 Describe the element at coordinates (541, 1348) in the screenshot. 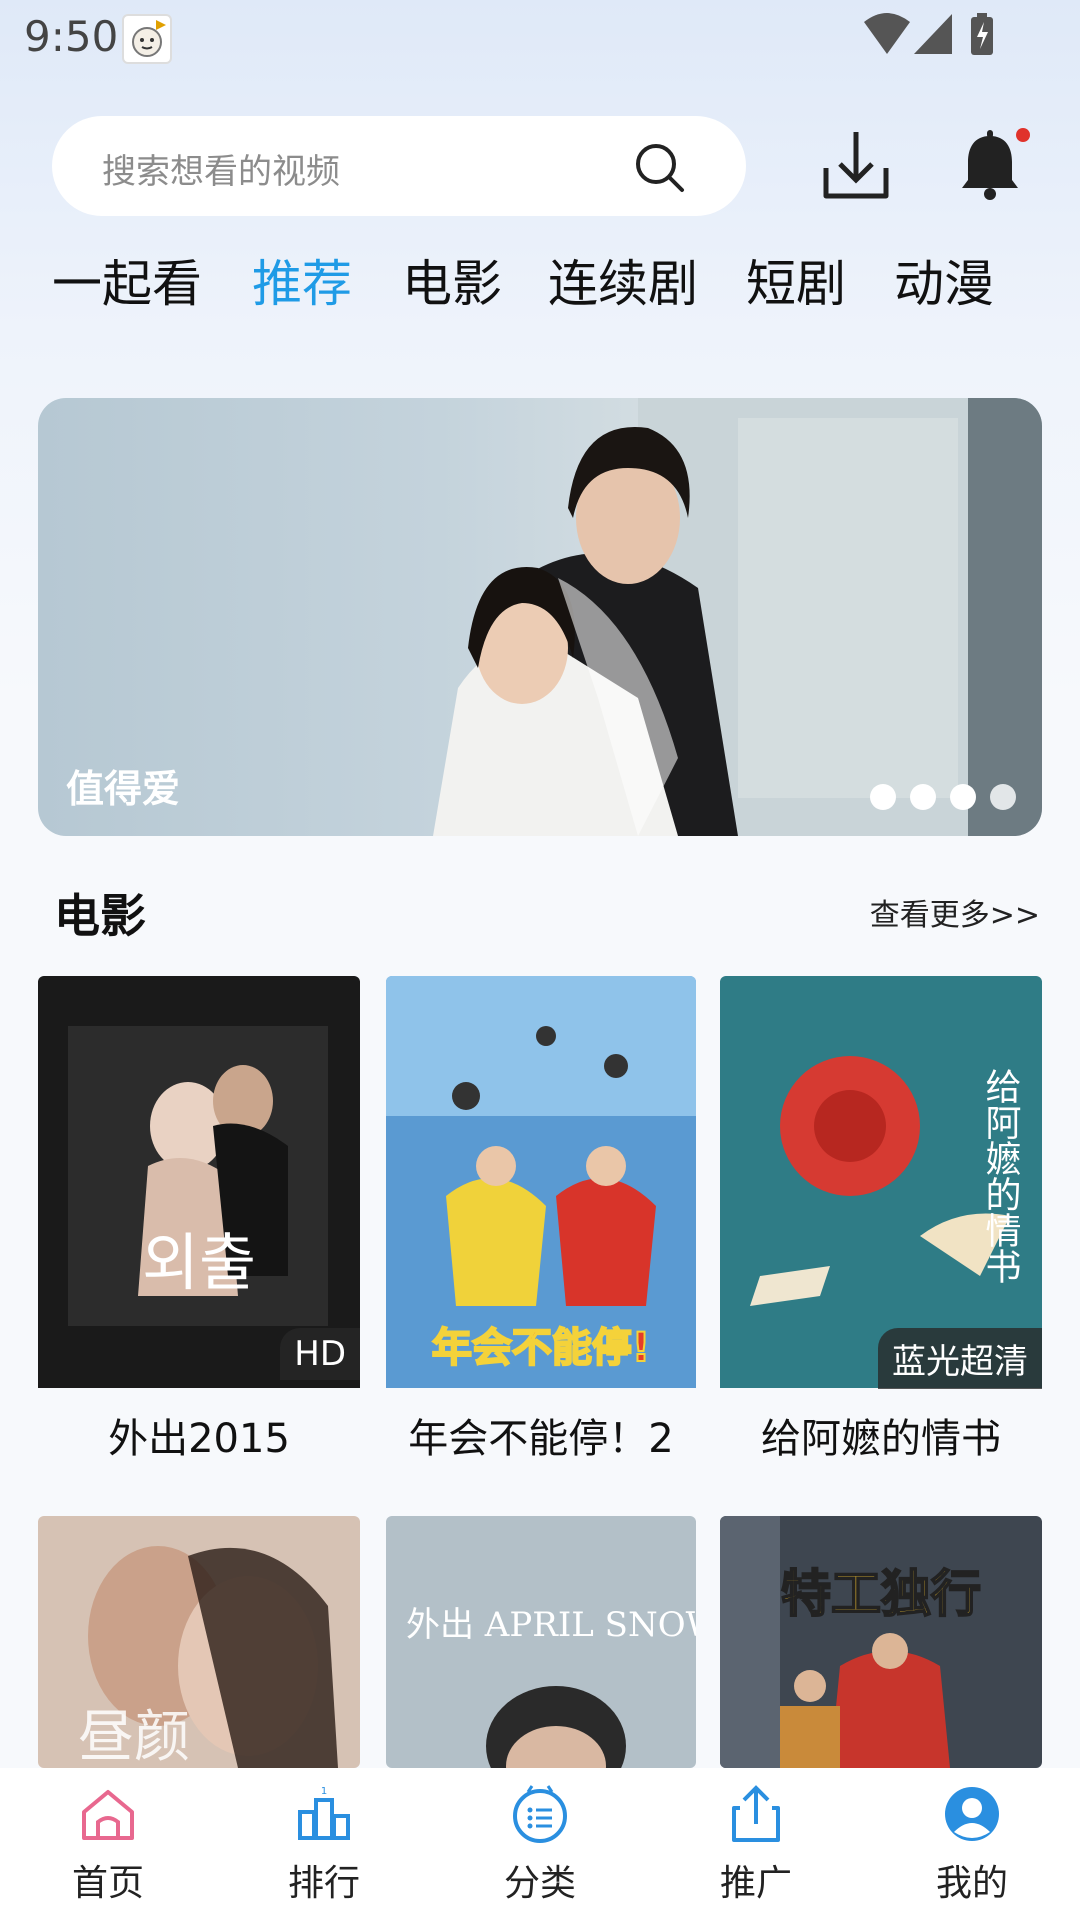

I see `poster-text: 年会不能停!` at that location.